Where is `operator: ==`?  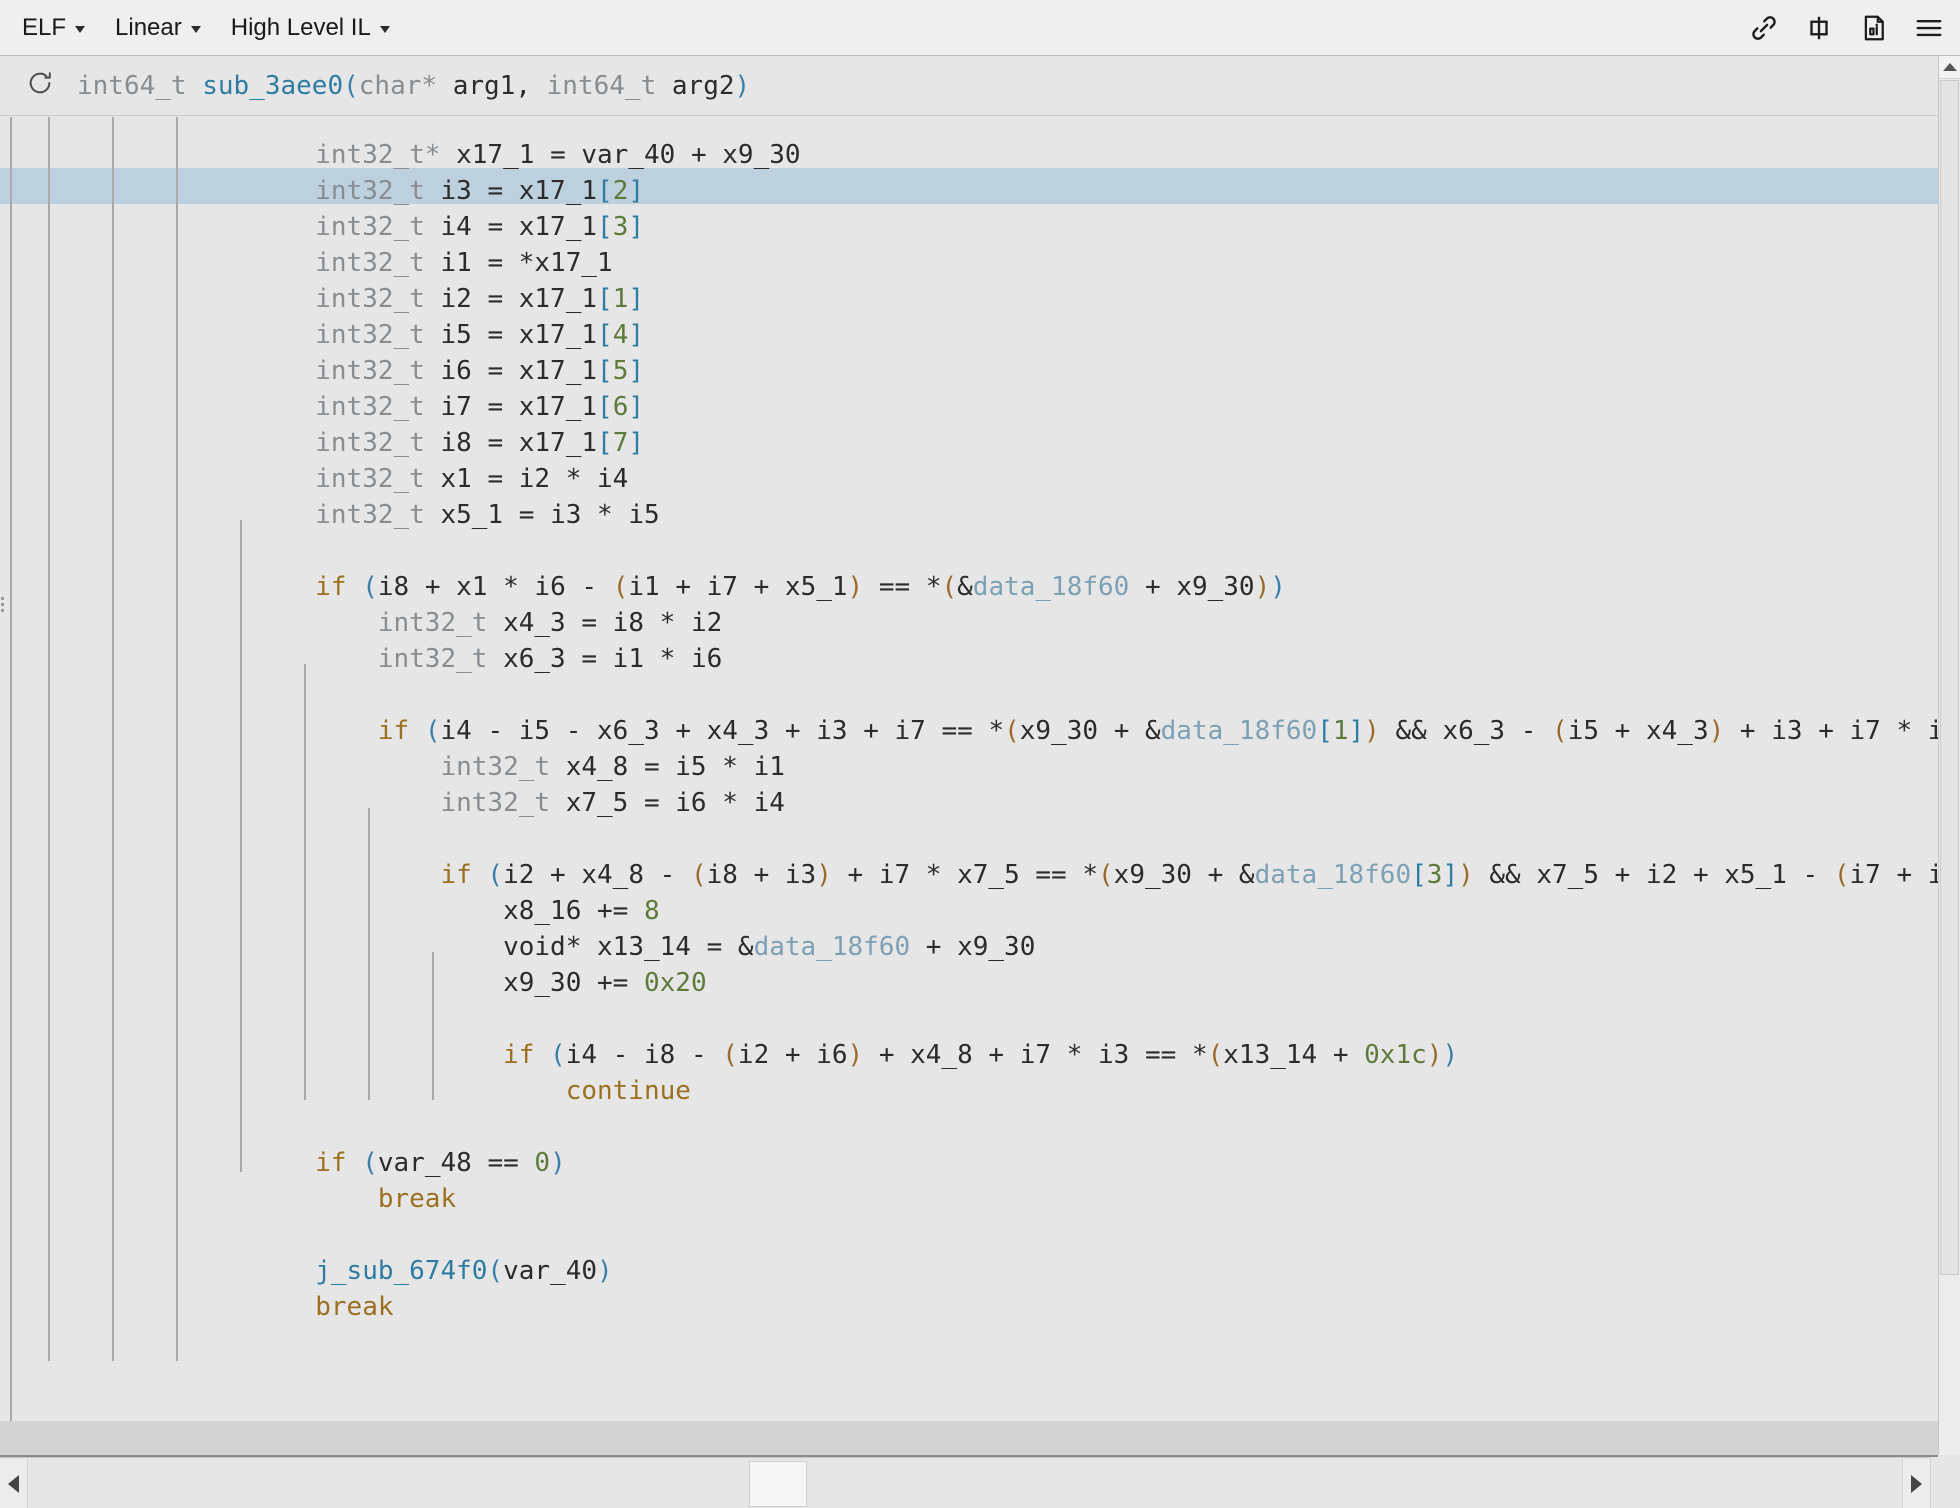 operator: == is located at coordinates (957, 731).